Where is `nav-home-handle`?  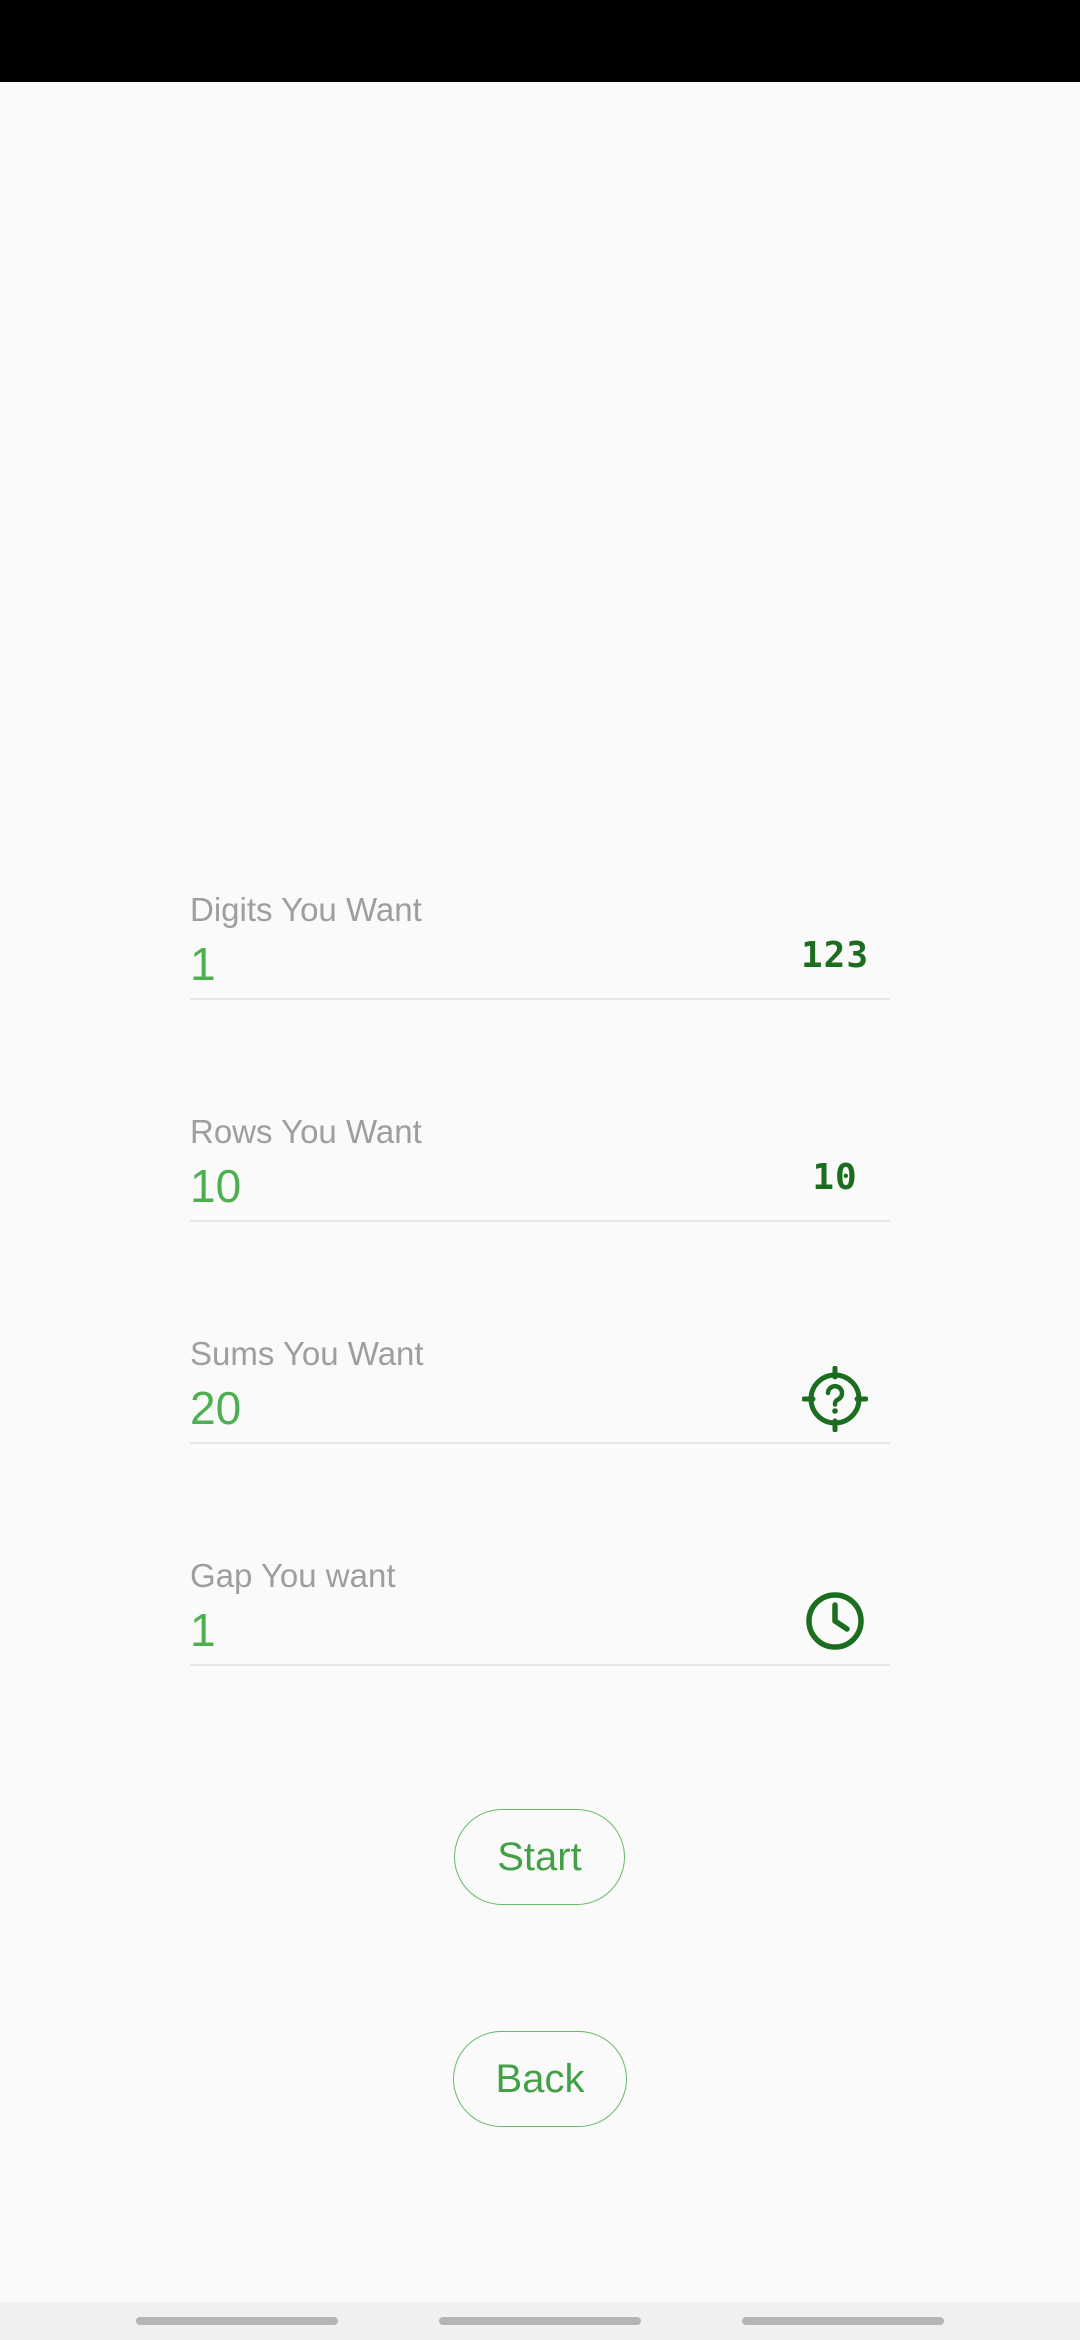
nav-home-handle is located at coordinates (540, 2321).